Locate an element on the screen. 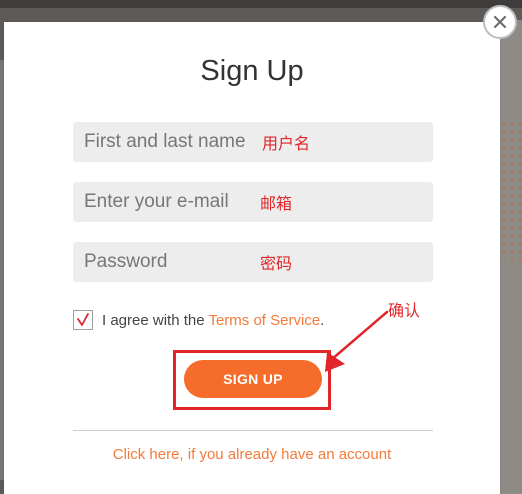 Image resolution: width=522 pixels, height=494 pixels. agree-text: I agree with the is located at coordinates (155, 320).